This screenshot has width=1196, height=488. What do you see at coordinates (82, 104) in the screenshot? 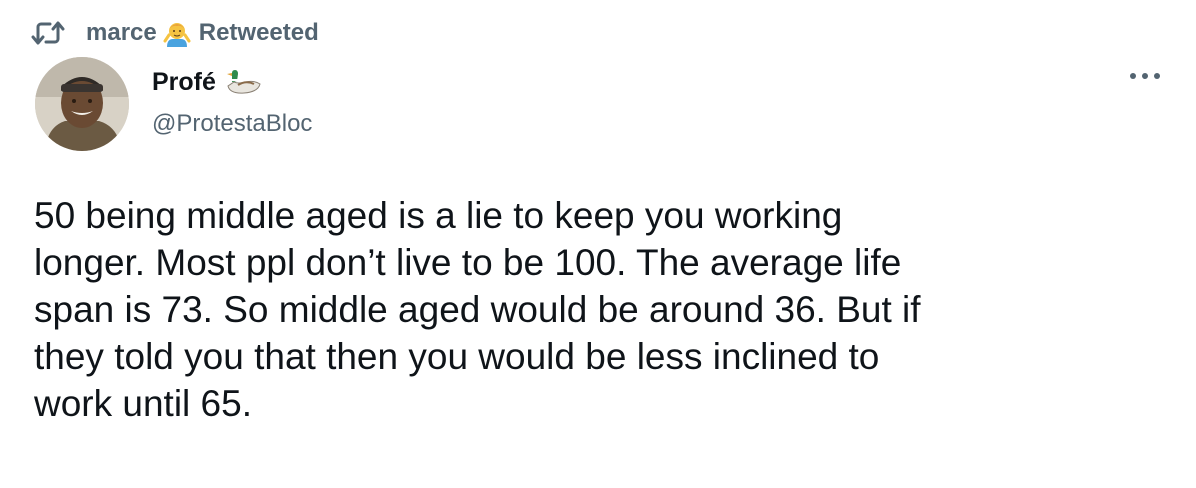
I see `avatar` at bounding box center [82, 104].